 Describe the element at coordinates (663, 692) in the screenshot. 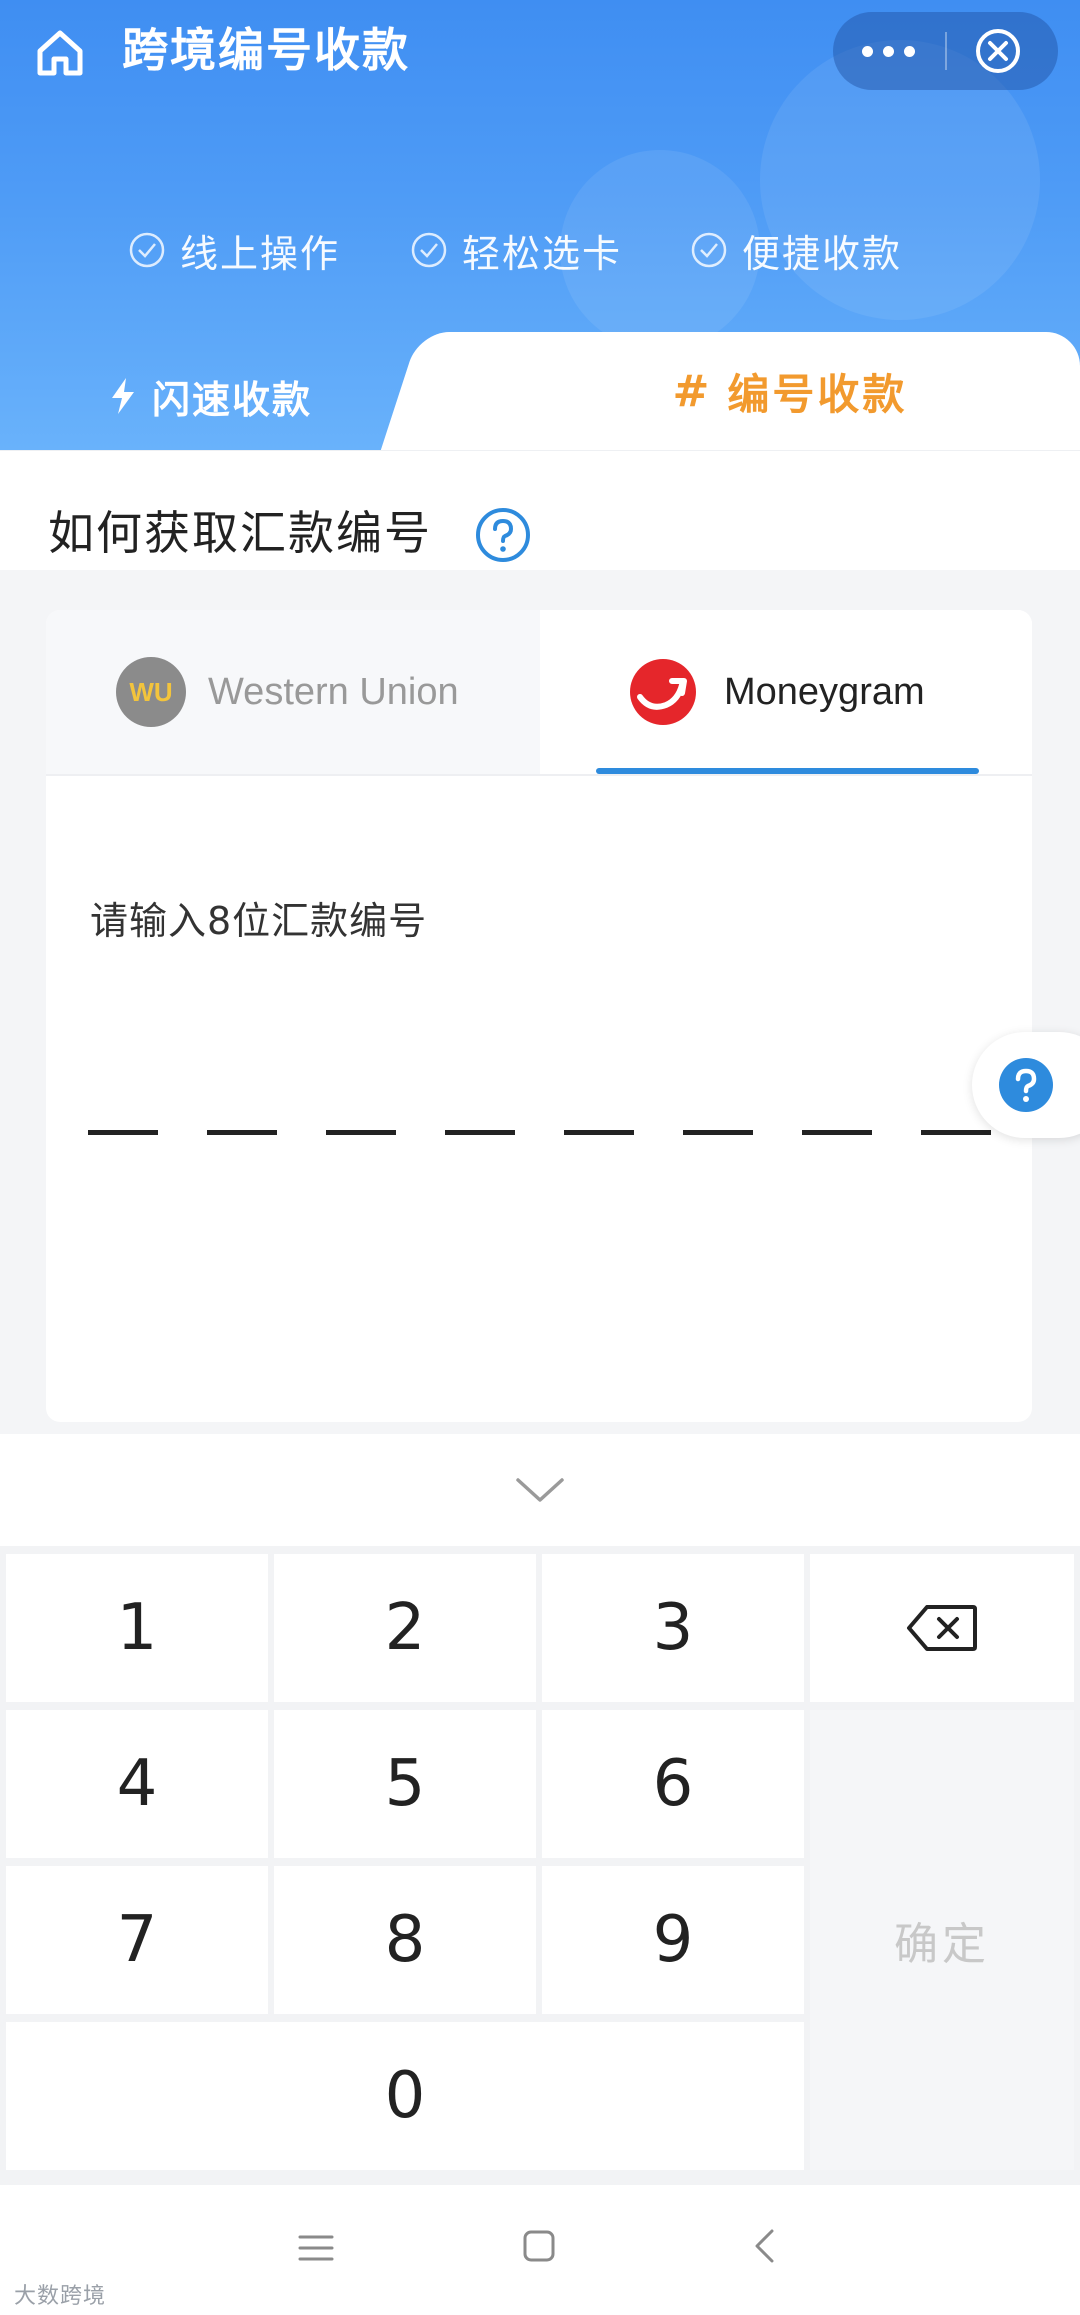

I see `moneygram-logo` at that location.